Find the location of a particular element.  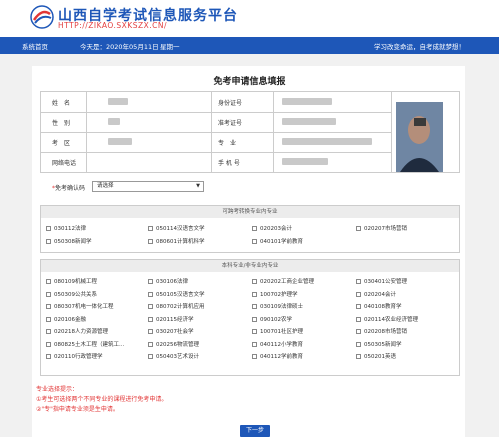

checkbox-label: 050308新闻学 is located at coordinates (73, 241).